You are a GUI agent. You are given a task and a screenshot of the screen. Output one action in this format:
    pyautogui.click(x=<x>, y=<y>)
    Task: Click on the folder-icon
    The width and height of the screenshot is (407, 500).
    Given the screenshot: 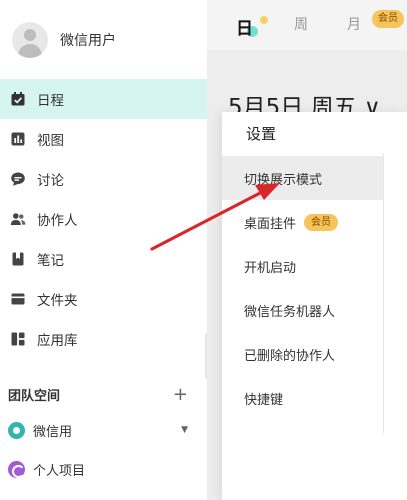 What is the action you would take?
    pyautogui.click(x=18, y=299)
    